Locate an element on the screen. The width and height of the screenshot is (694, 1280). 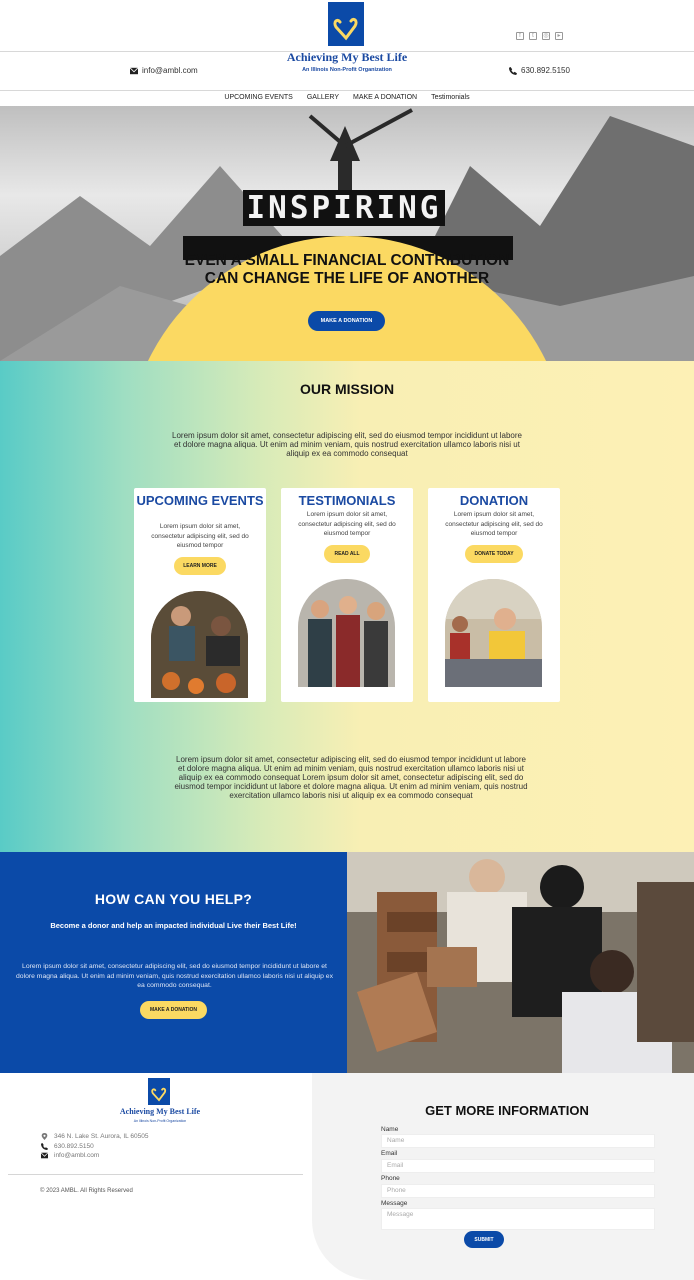
footer-address: 346 N. Lake St. Aurora, IL 60505 is located at coordinates (94, 1136).